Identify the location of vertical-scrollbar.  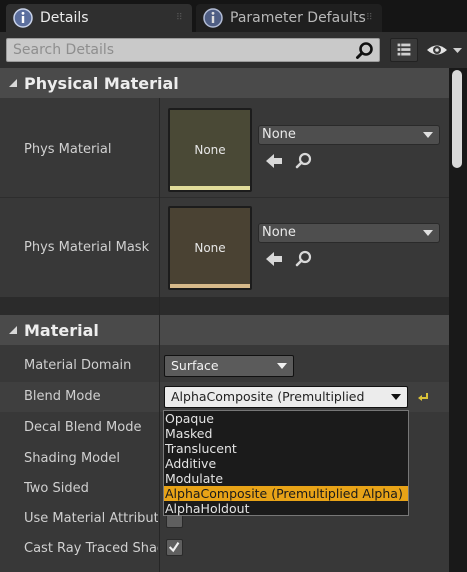
(458, 320).